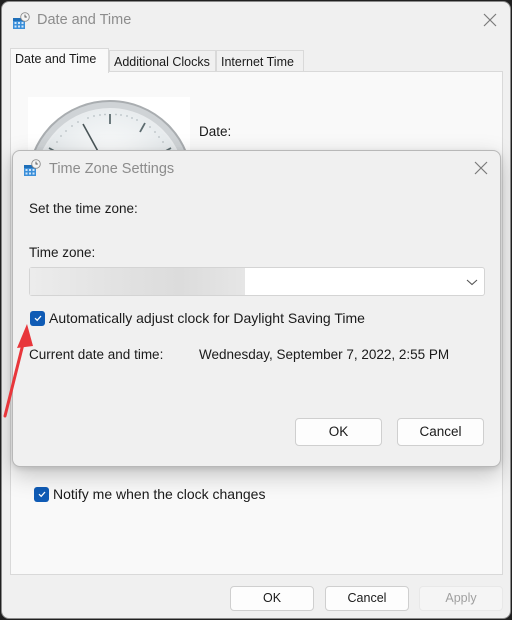 The width and height of the screenshot is (512, 620). I want to click on time-zone-dropdown, so click(257, 281).